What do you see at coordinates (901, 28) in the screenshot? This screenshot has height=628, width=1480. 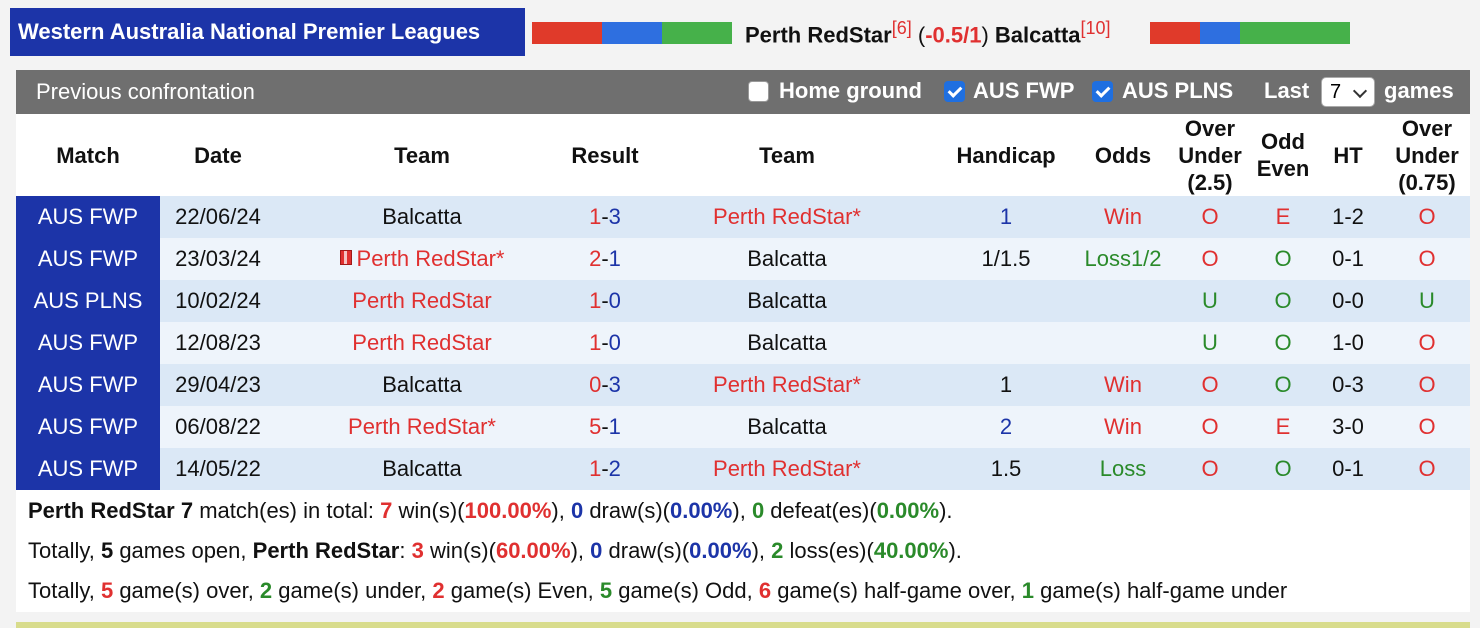 I see `home-team-rank: [6]` at bounding box center [901, 28].